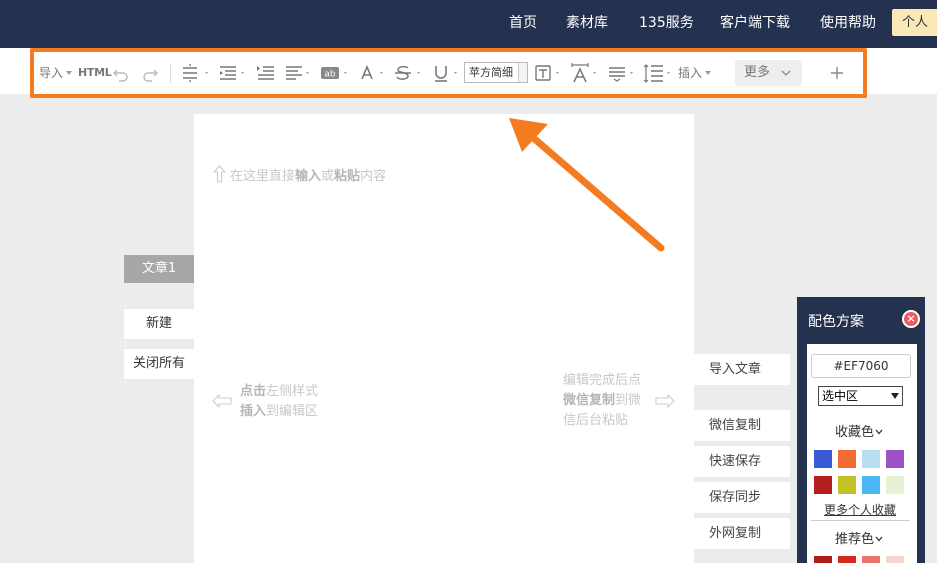  I want to click on editor-left-hint: 点击左侧样式 插入到编辑区, so click(265, 402).